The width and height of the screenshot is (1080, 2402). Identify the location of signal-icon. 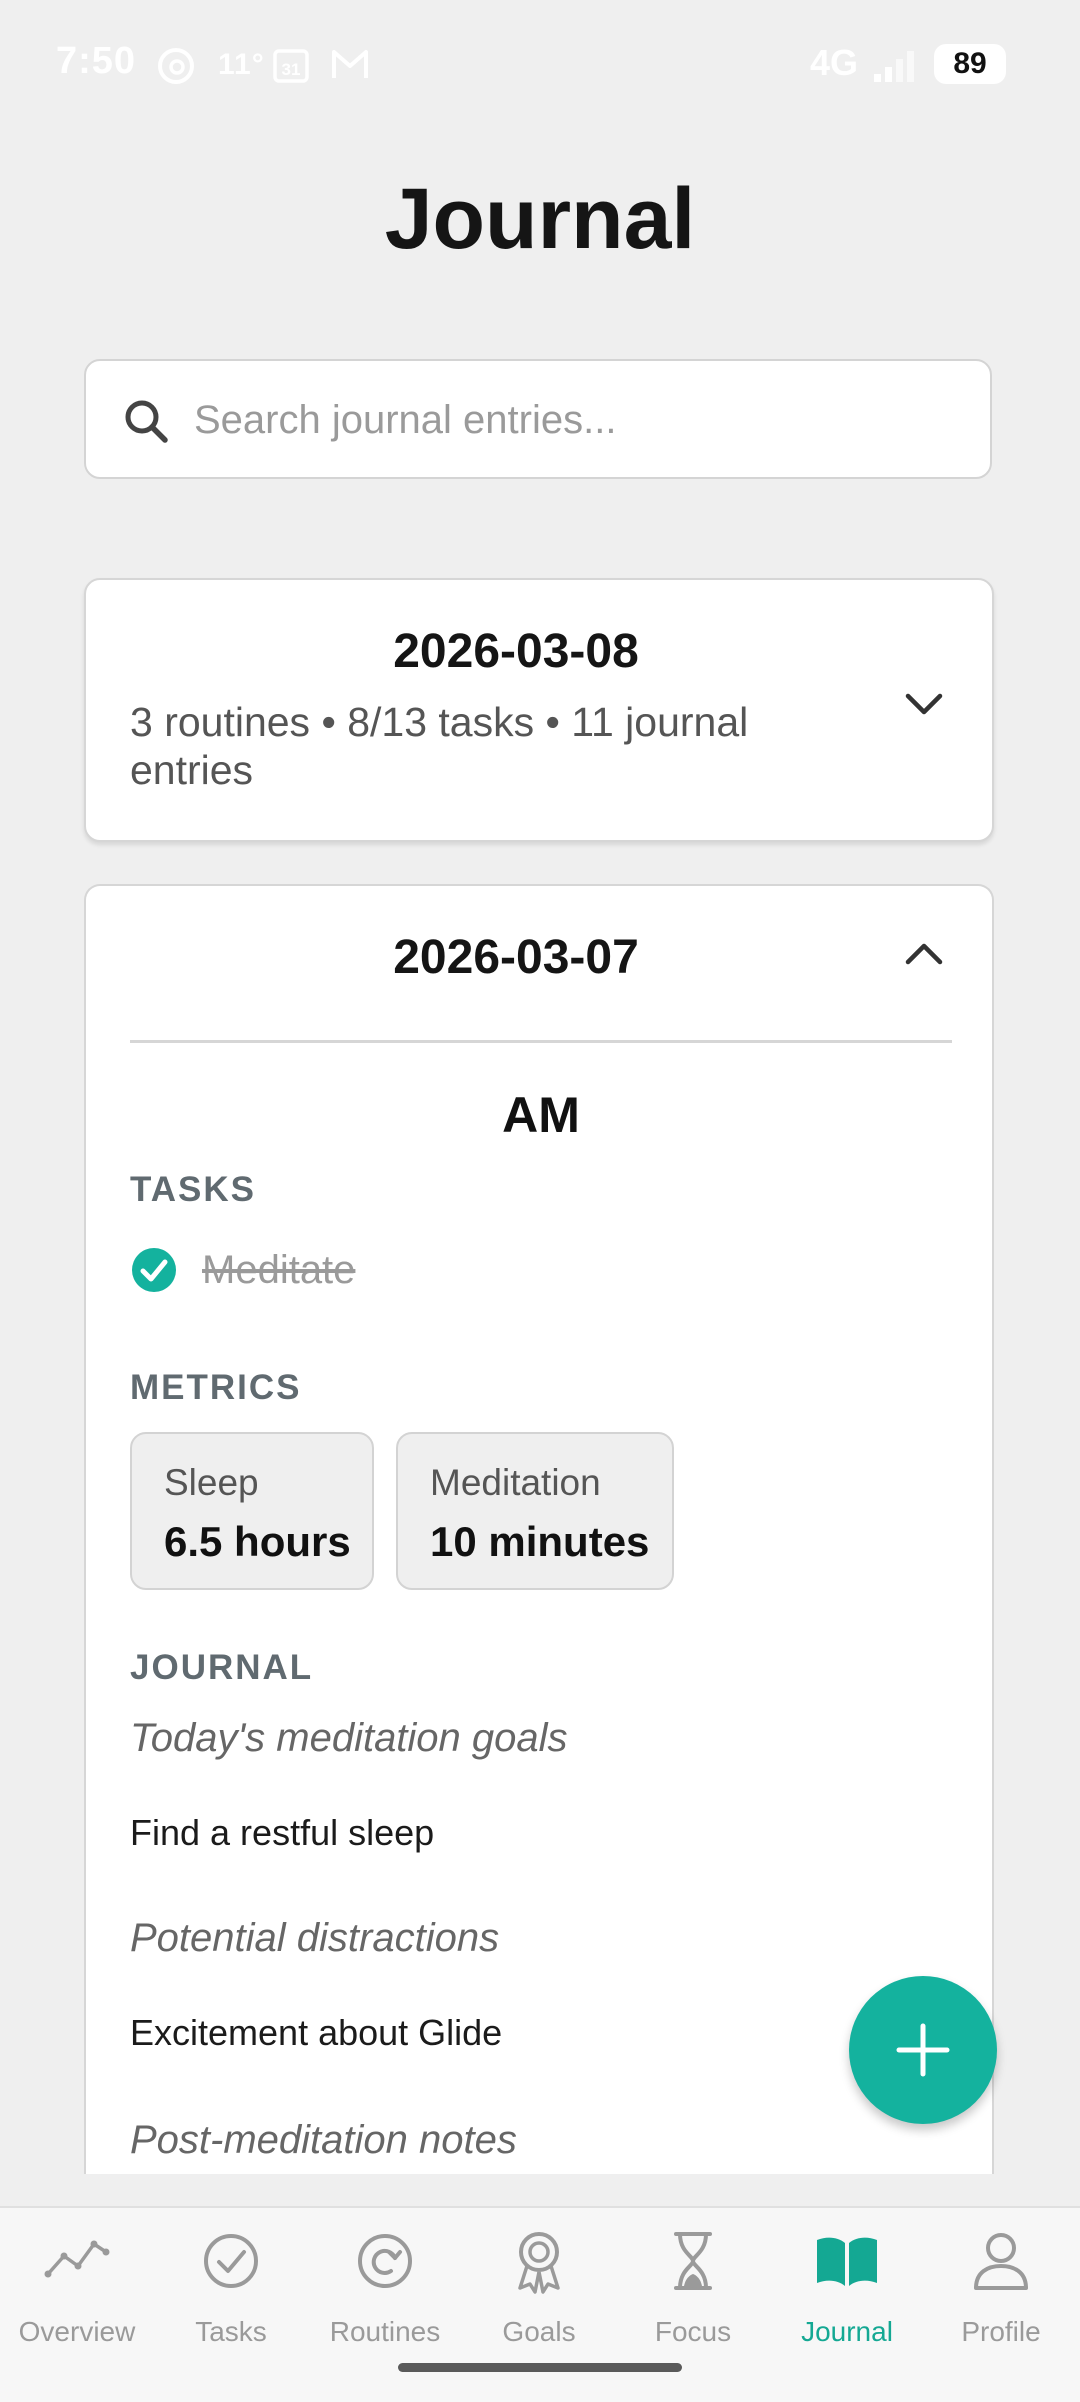
(895, 68).